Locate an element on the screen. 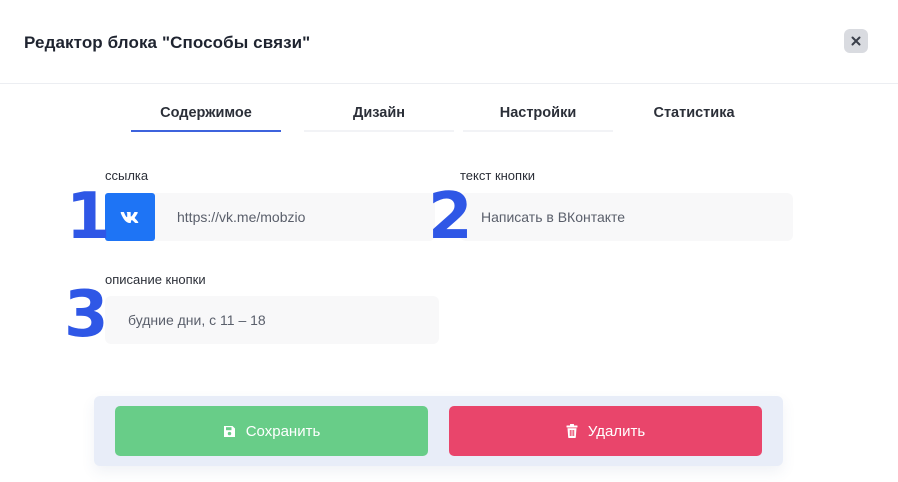  delete-button: Удалить is located at coordinates (605, 431).